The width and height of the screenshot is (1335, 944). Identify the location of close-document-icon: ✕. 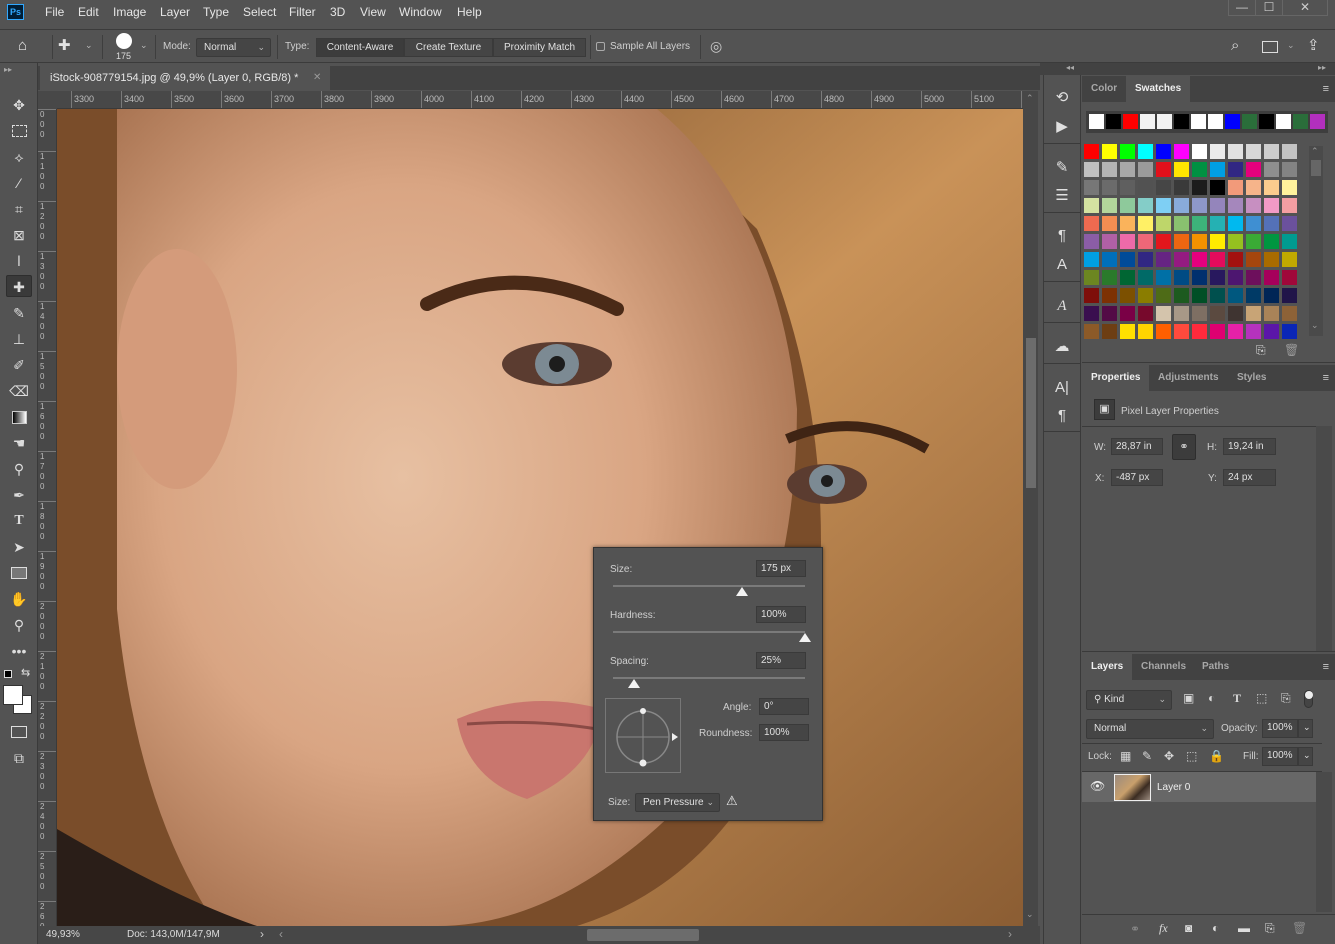
(317, 78).